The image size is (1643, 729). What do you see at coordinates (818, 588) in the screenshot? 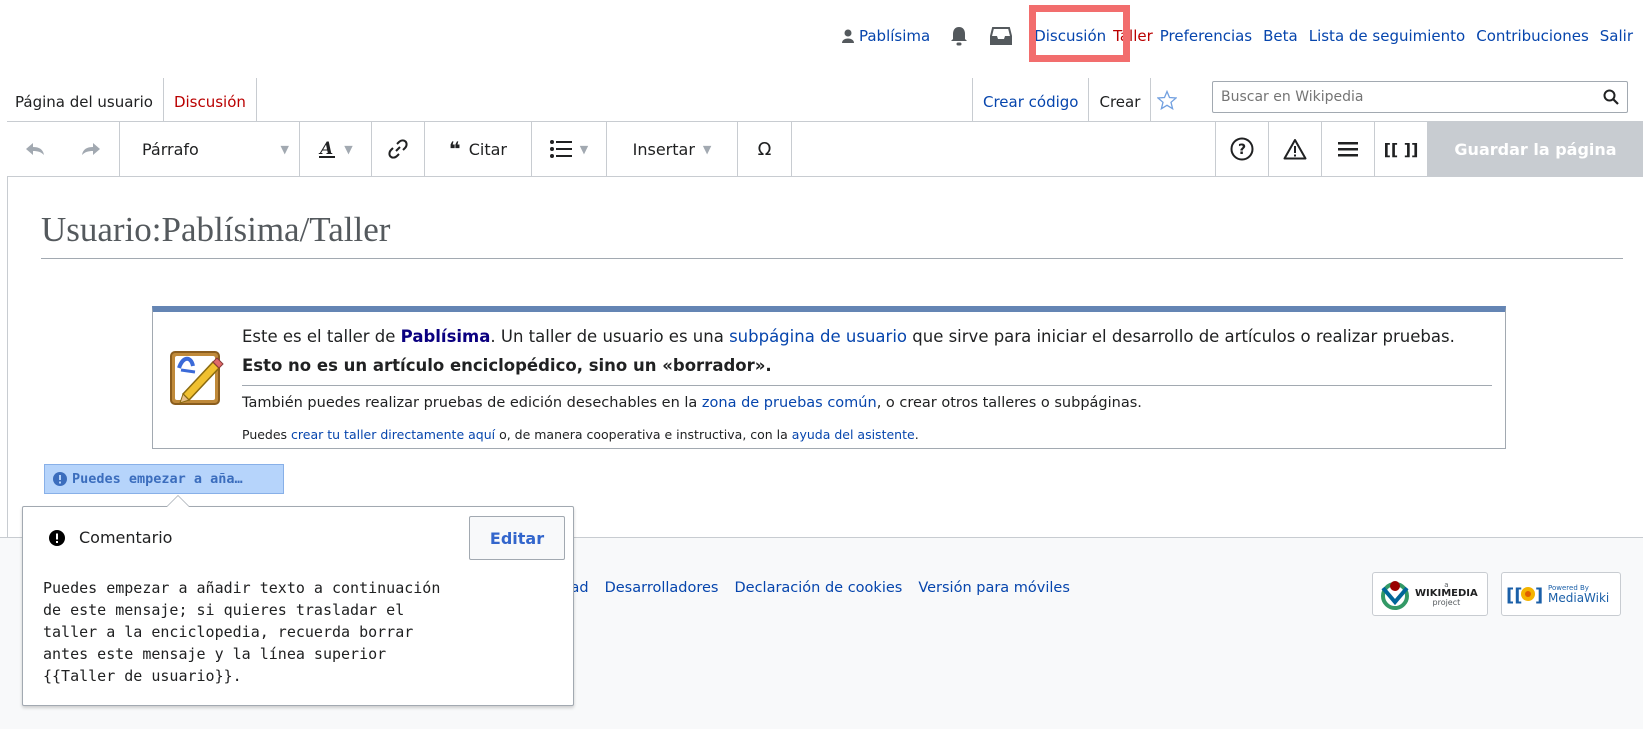
I see `footer-link-cookies: Declaración de cookies` at bounding box center [818, 588].